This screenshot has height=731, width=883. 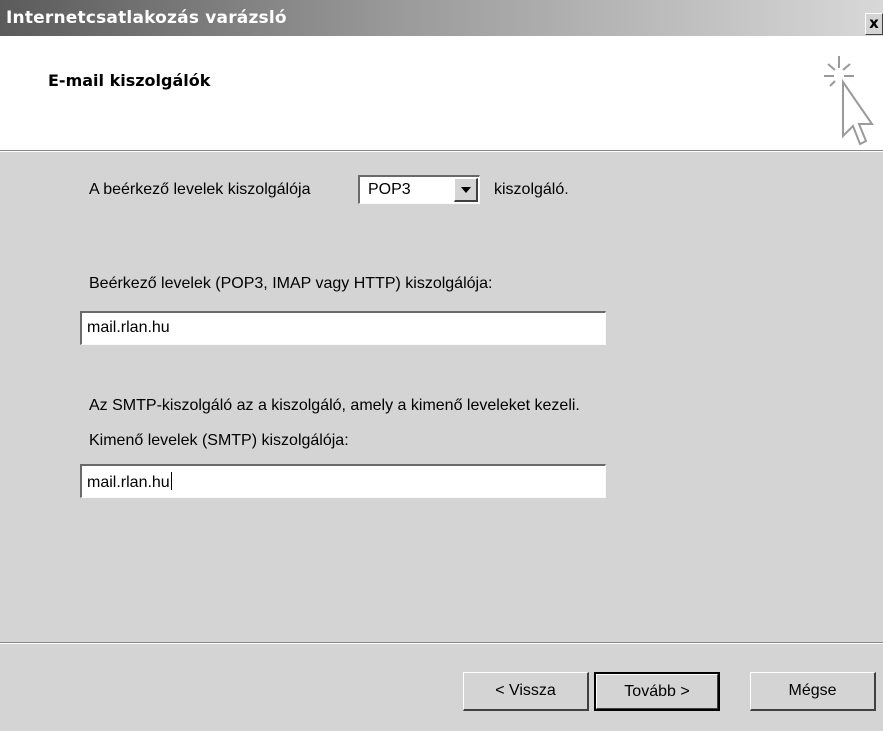 I want to click on cancel-button: Mégse, so click(x=813, y=691).